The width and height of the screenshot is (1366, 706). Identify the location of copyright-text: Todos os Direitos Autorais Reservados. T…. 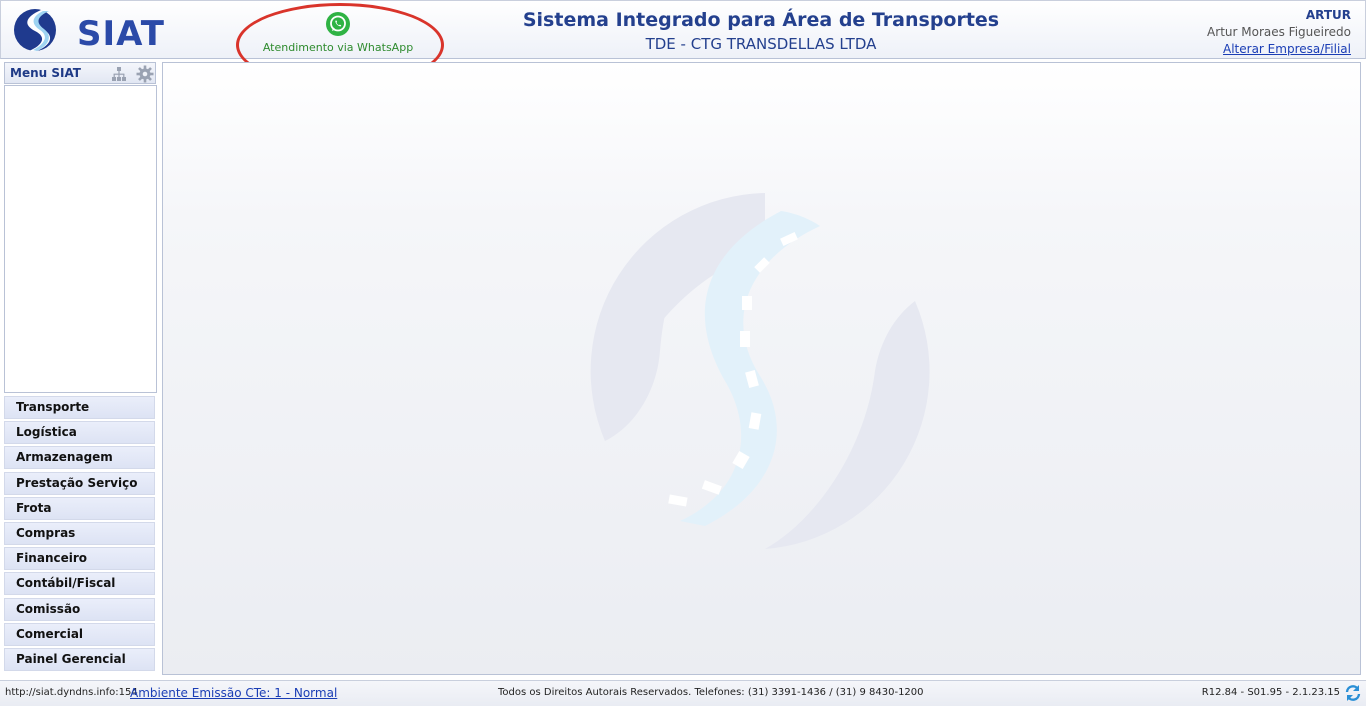
(711, 692).